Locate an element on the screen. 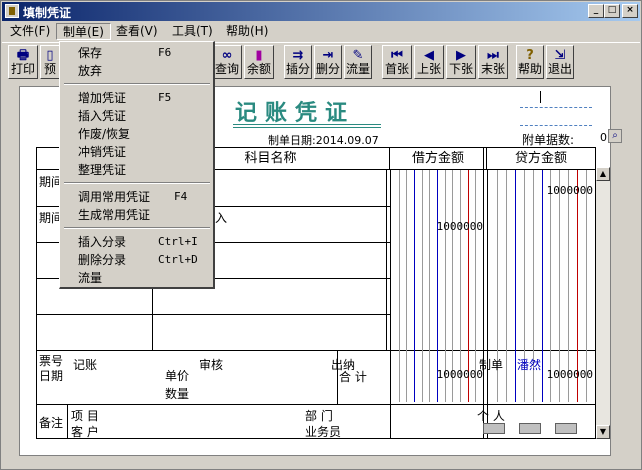 The width and height of the screenshot is (642, 470). menu-item-call-common-voucher: 调用常用凭证 F4 is located at coordinates (137, 197).